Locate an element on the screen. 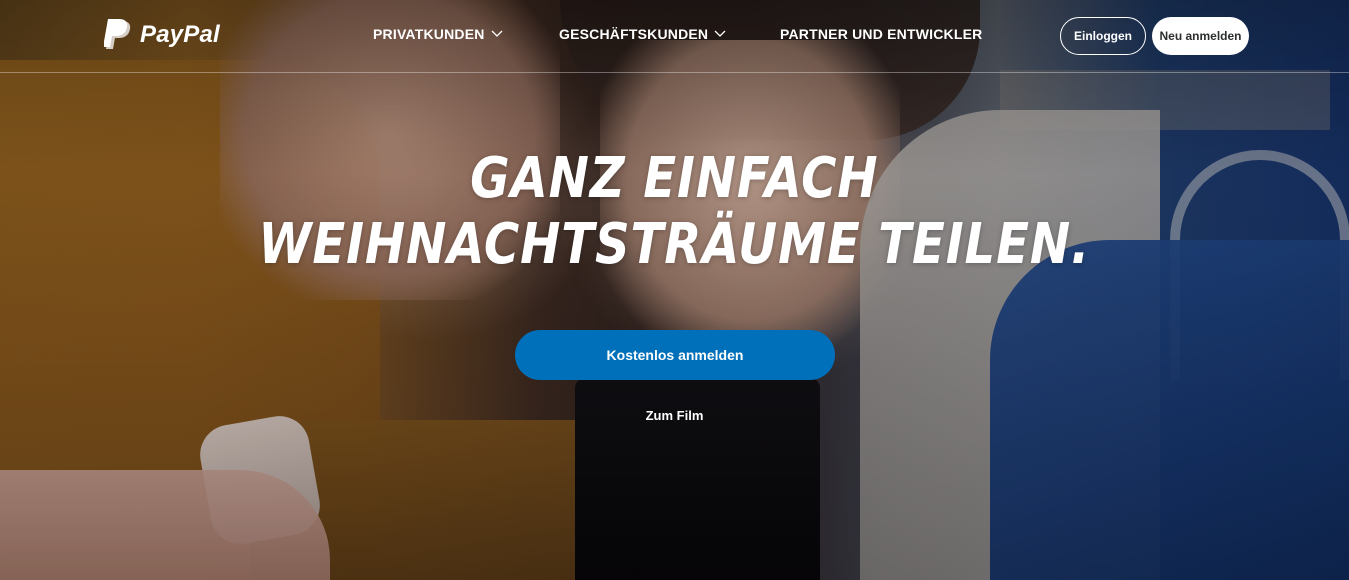 The width and height of the screenshot is (1349, 580). nav-geschaeftskunden: GESCHÄFTSKUNDEN is located at coordinates (642, 34).